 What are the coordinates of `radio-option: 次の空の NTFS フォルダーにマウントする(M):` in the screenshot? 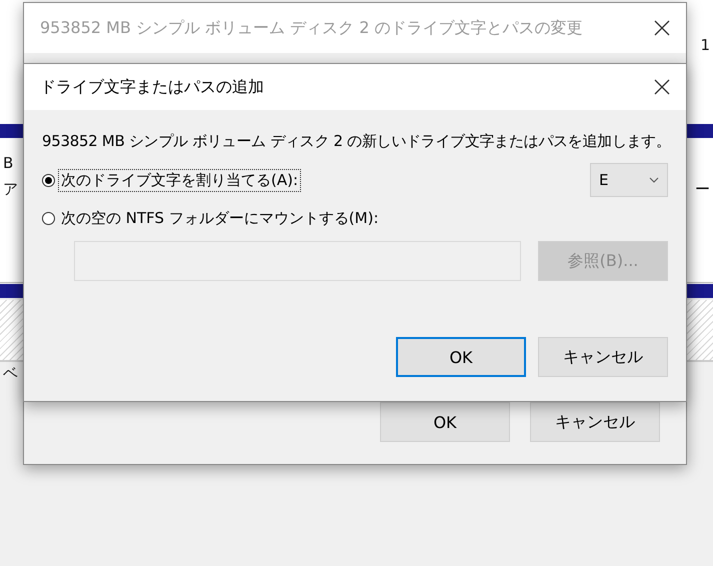 It's located at (211, 218).